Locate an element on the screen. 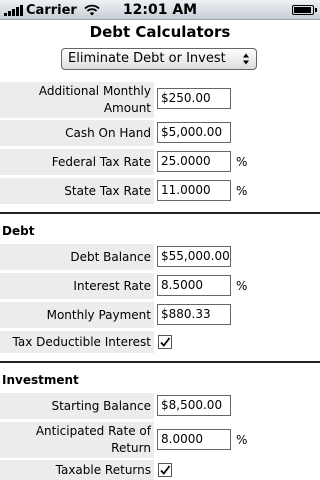 The width and height of the screenshot is (320, 480). select-arrows-icon is located at coordinates (246, 59).